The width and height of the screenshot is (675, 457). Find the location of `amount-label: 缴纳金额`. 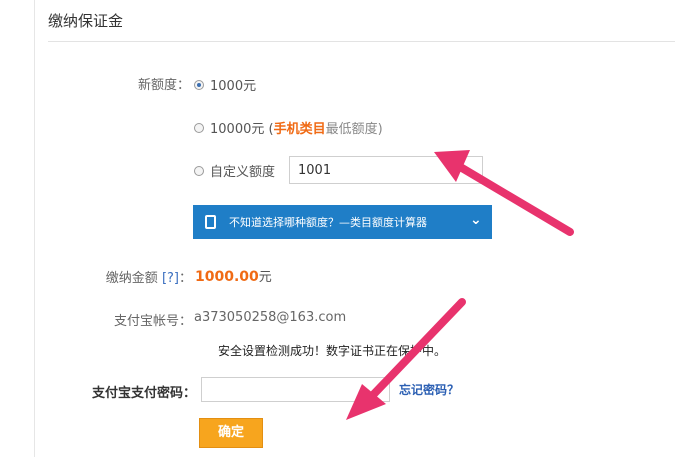

amount-label: 缴纳金额 is located at coordinates (131, 278).